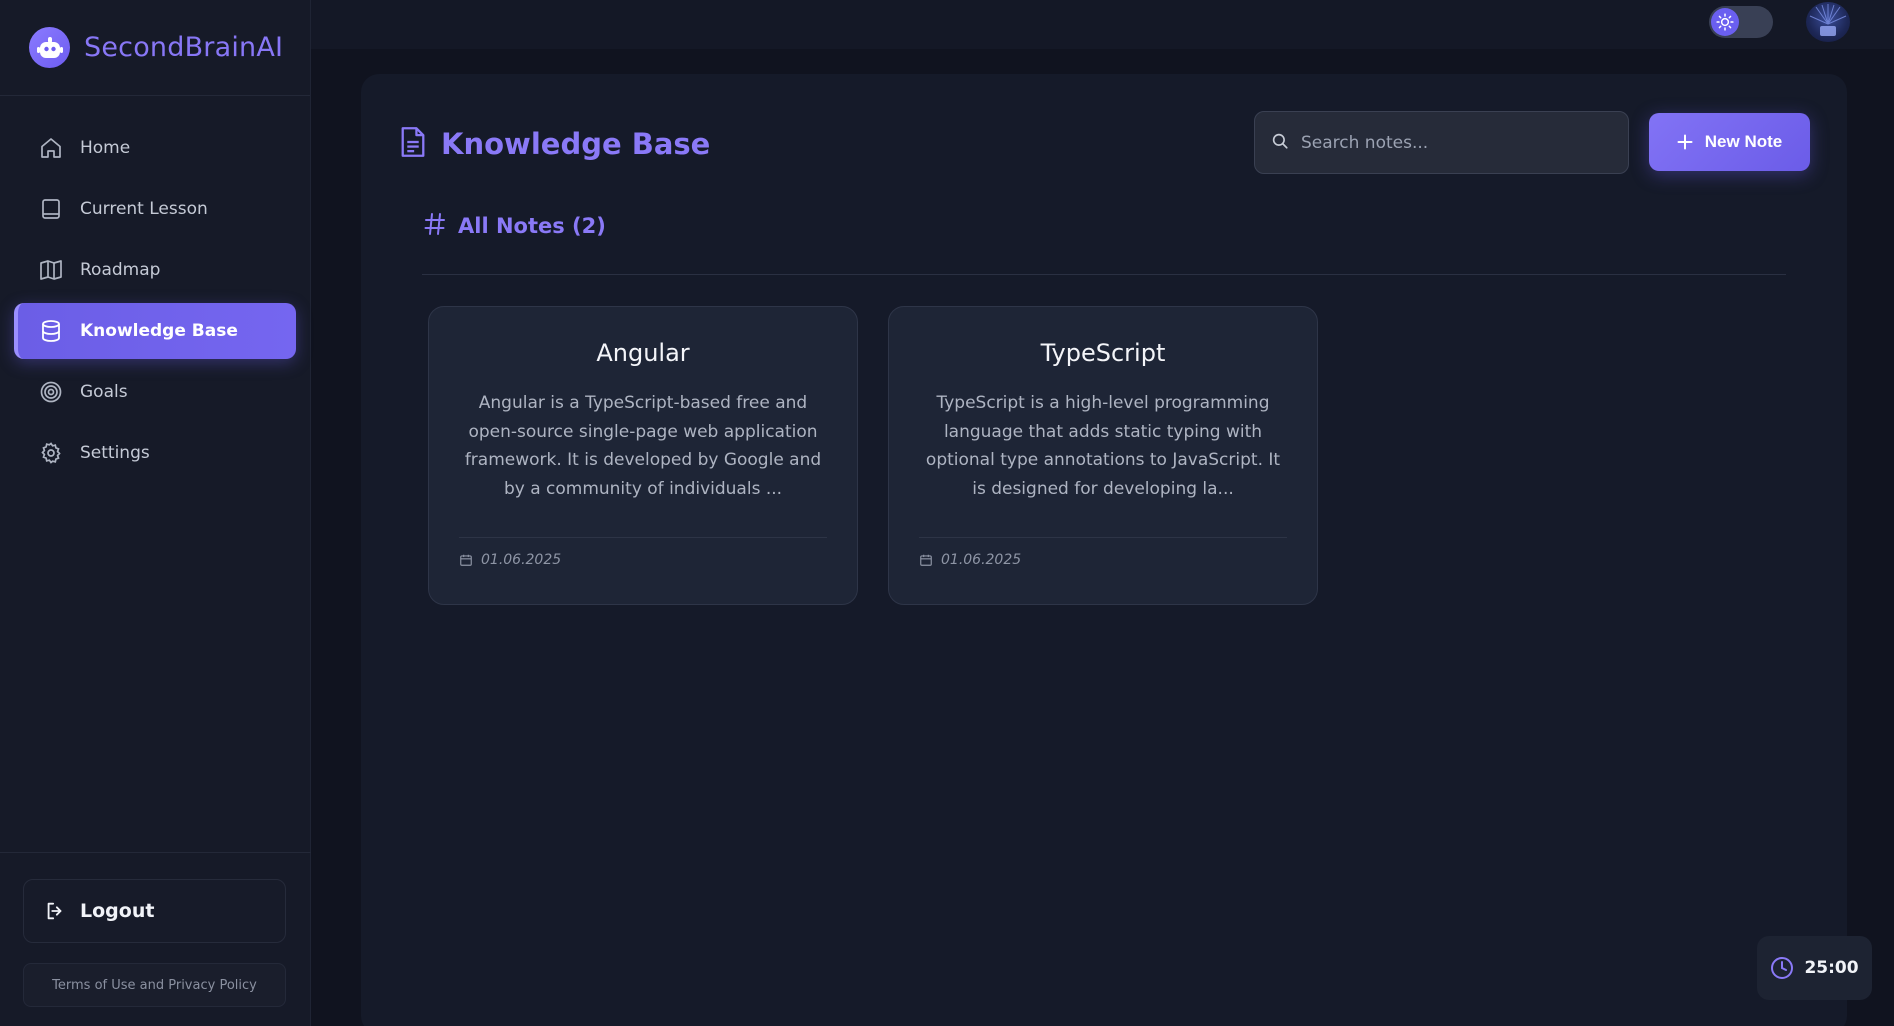 This screenshot has height=1026, width=1894. I want to click on sidebar-item-label: Home, so click(105, 148).